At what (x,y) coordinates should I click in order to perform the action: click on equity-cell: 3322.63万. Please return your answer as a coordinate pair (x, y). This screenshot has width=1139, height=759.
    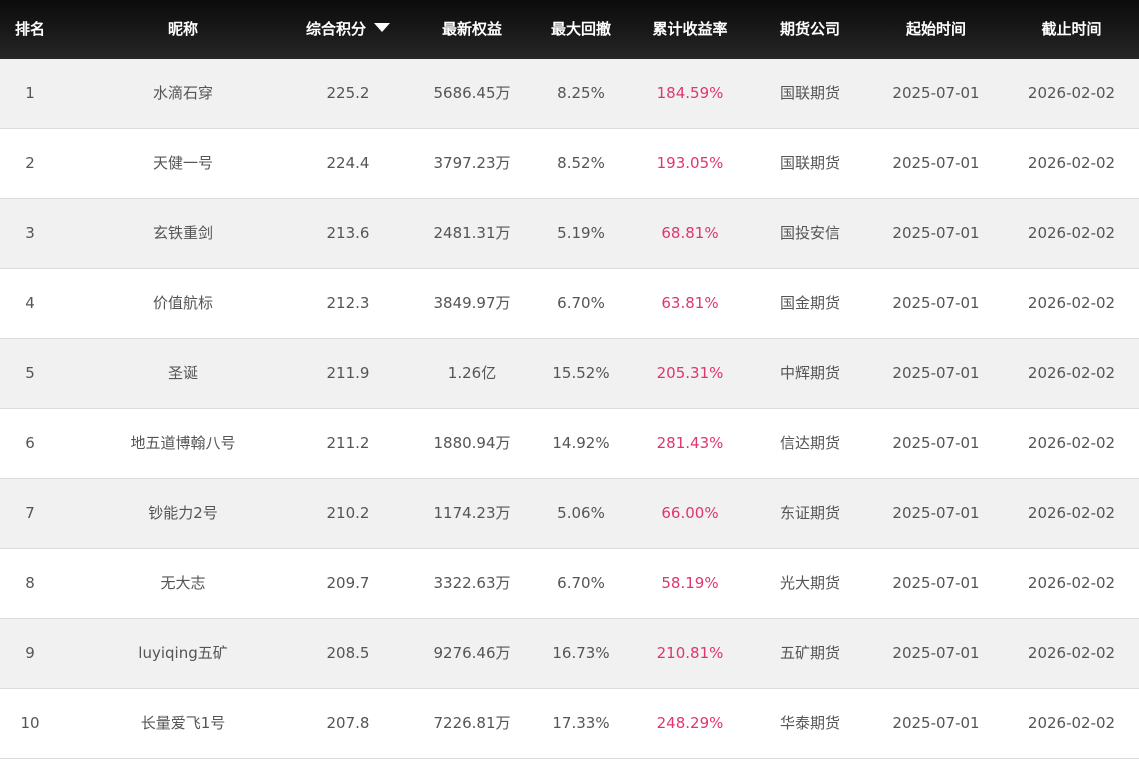
    Looking at the image, I should click on (472, 583).